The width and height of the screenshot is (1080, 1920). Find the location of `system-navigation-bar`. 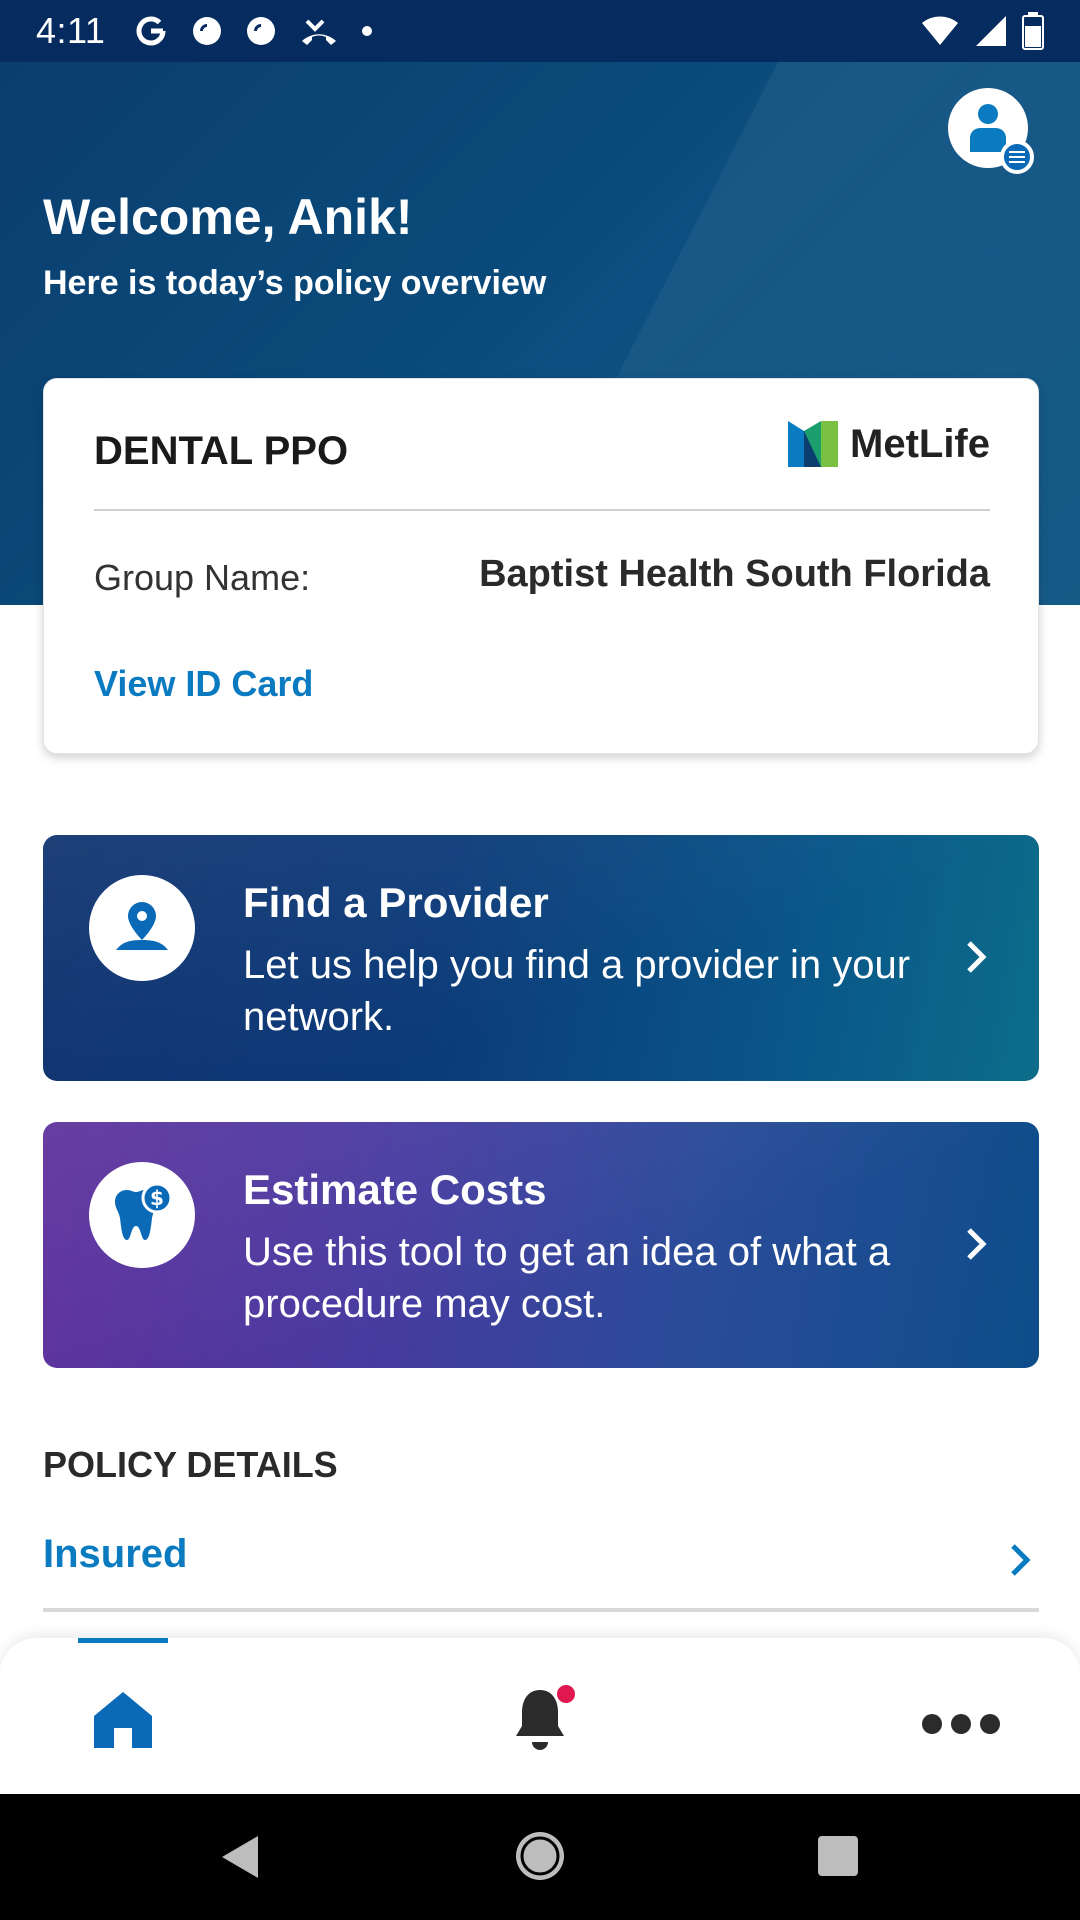

system-navigation-bar is located at coordinates (540, 1857).